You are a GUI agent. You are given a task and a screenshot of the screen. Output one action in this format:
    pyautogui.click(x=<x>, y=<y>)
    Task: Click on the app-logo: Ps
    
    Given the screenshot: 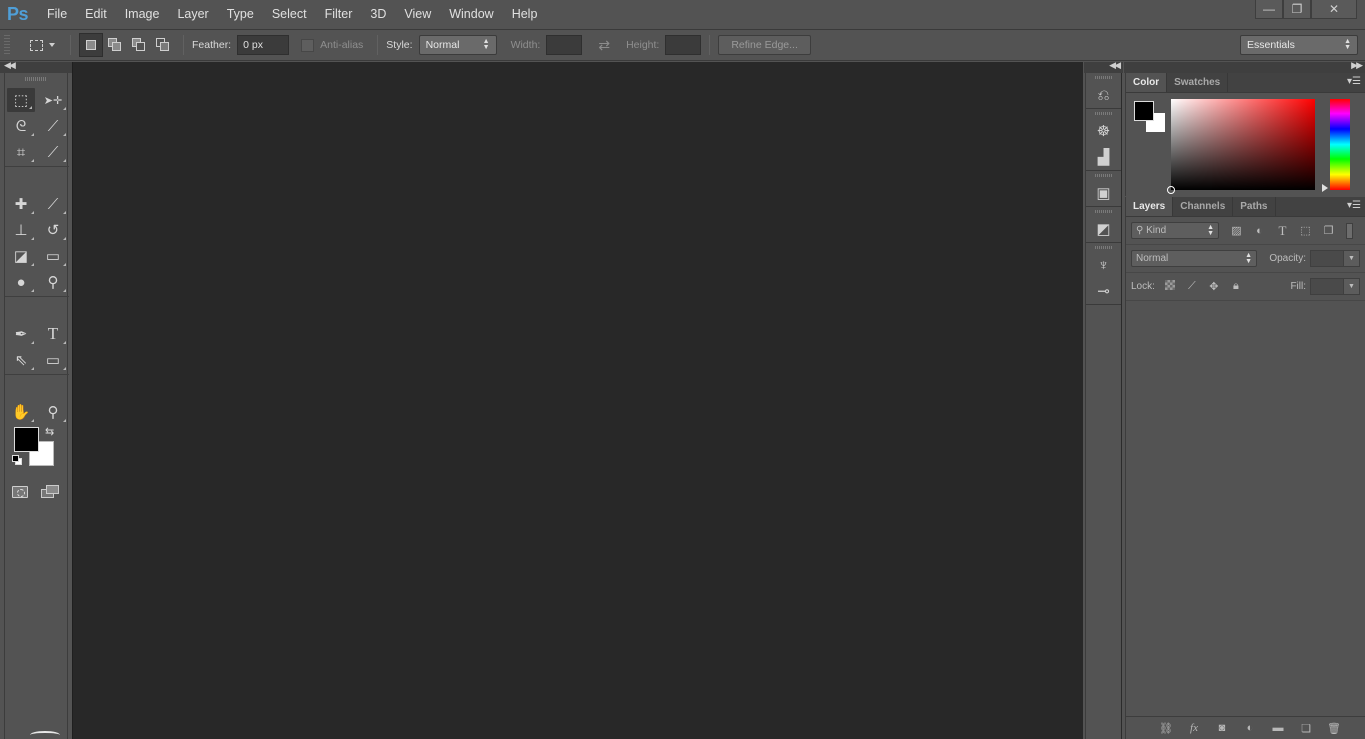 What is the action you would take?
    pyautogui.click(x=19, y=14)
    